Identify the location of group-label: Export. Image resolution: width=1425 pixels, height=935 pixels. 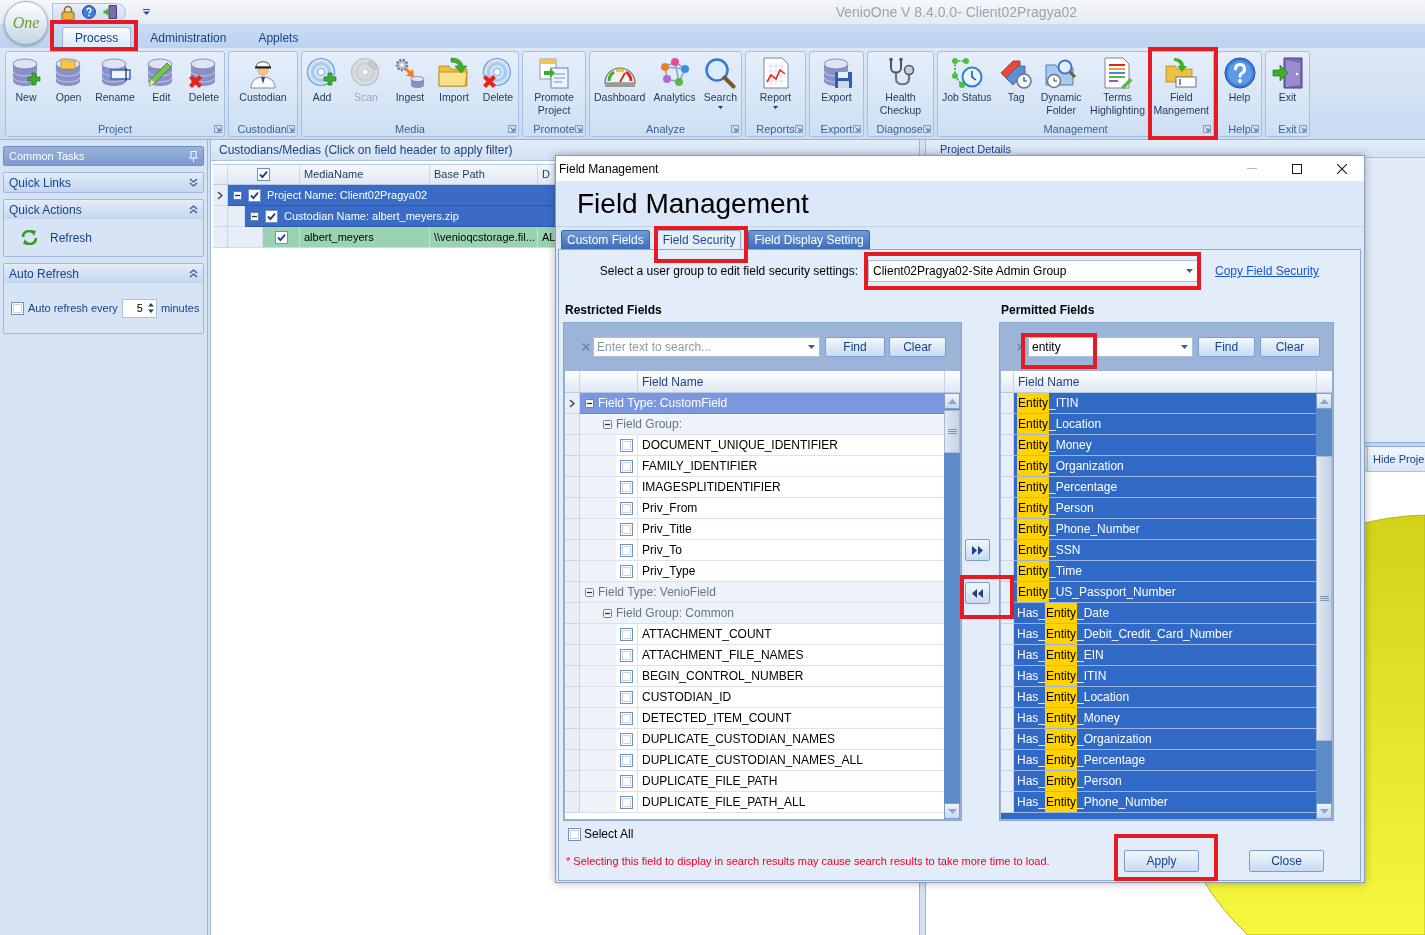
(836, 129).